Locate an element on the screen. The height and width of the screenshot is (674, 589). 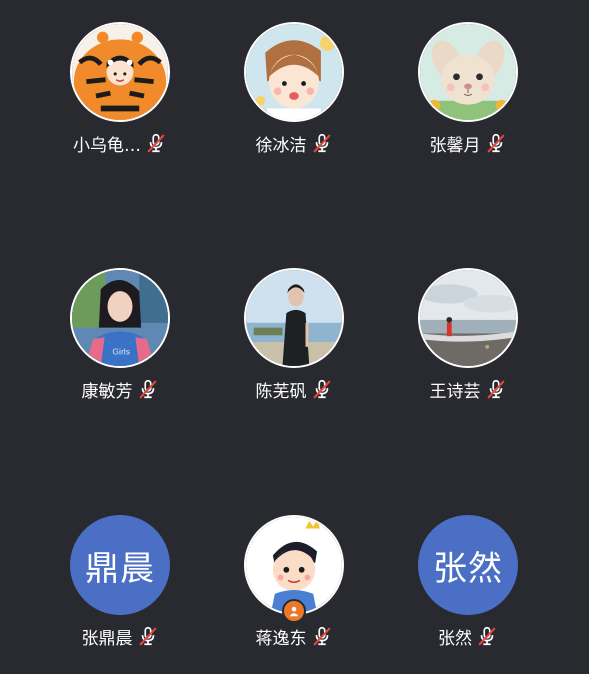
participant-name: 张鼎晨 is located at coordinates (107, 638).